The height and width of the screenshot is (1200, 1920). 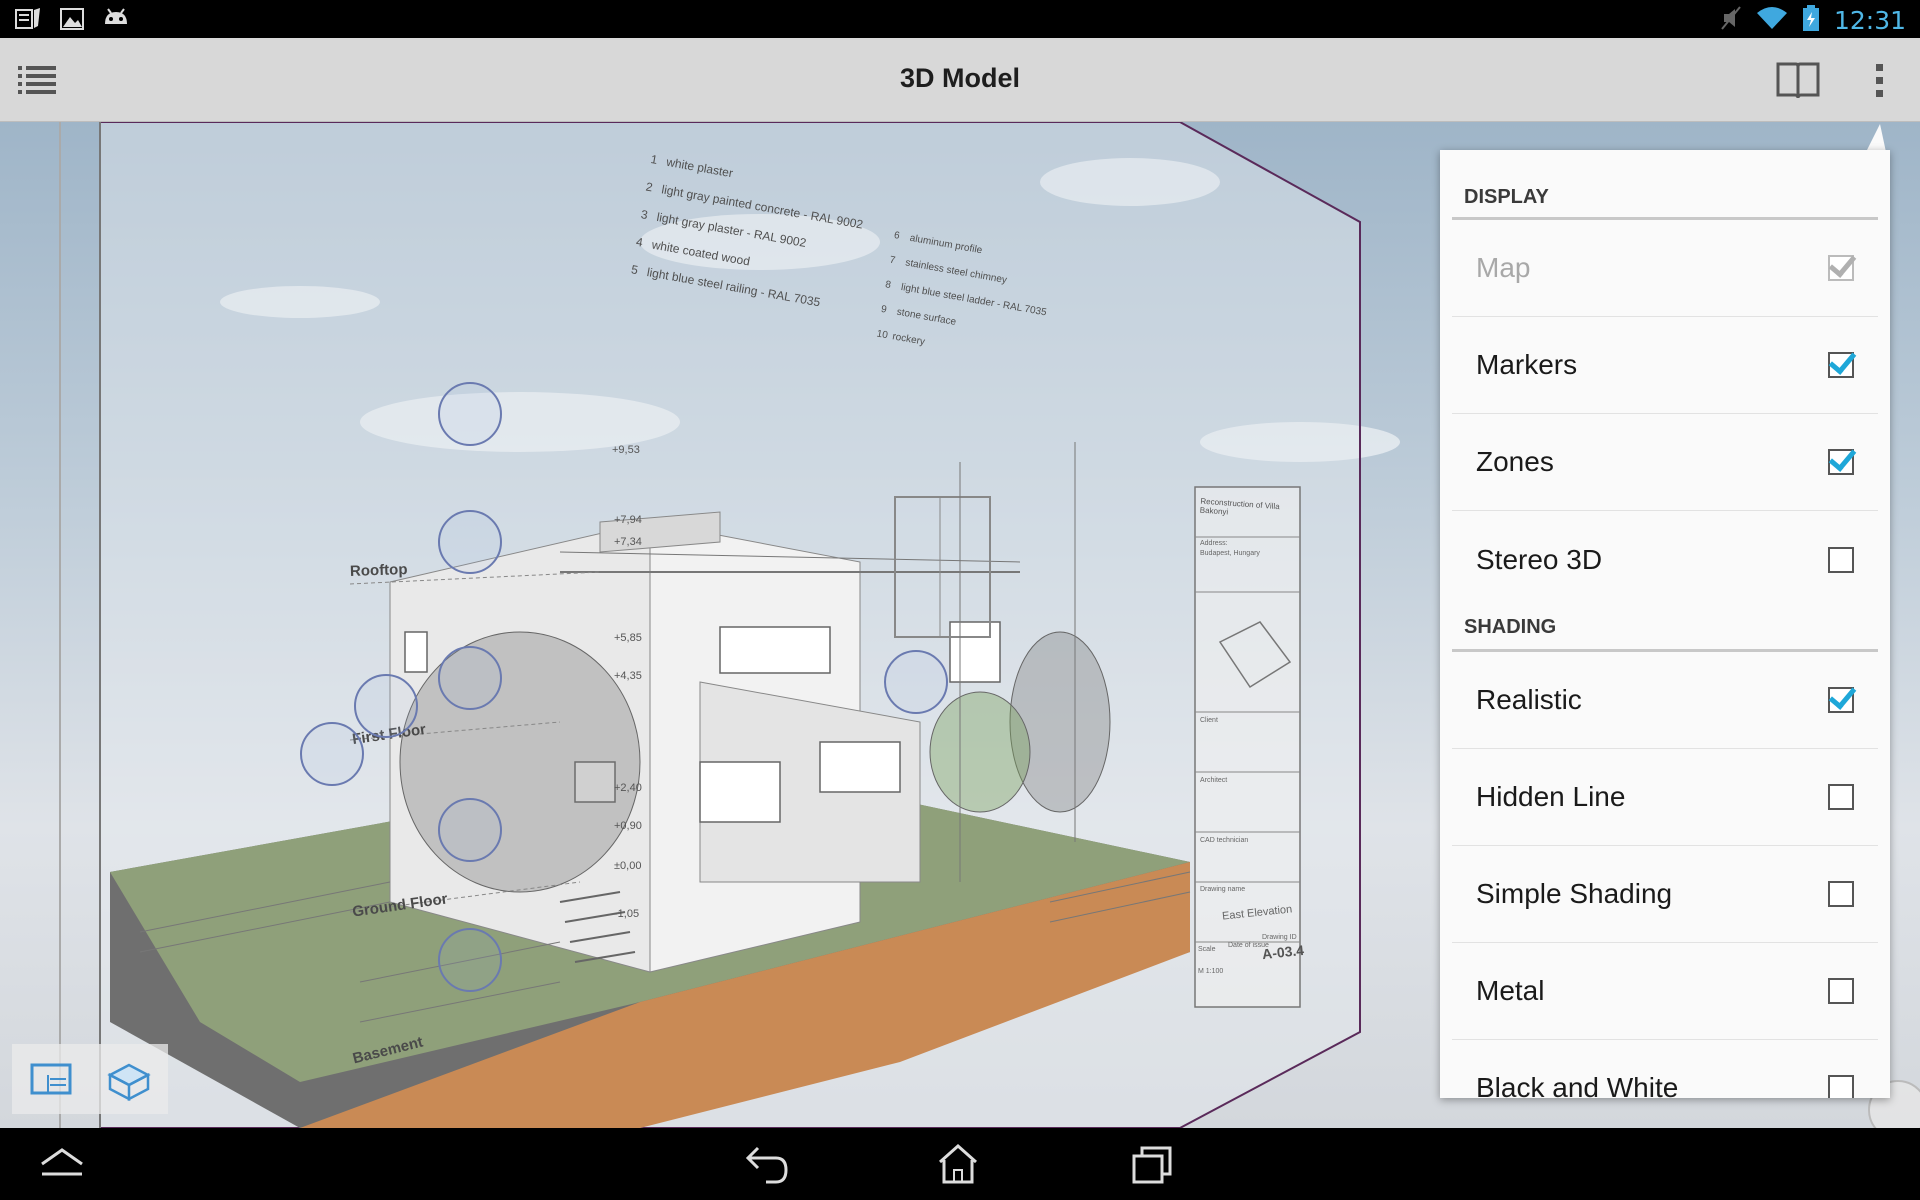 I want to click on realistic-checkbox, so click(x=1841, y=700).